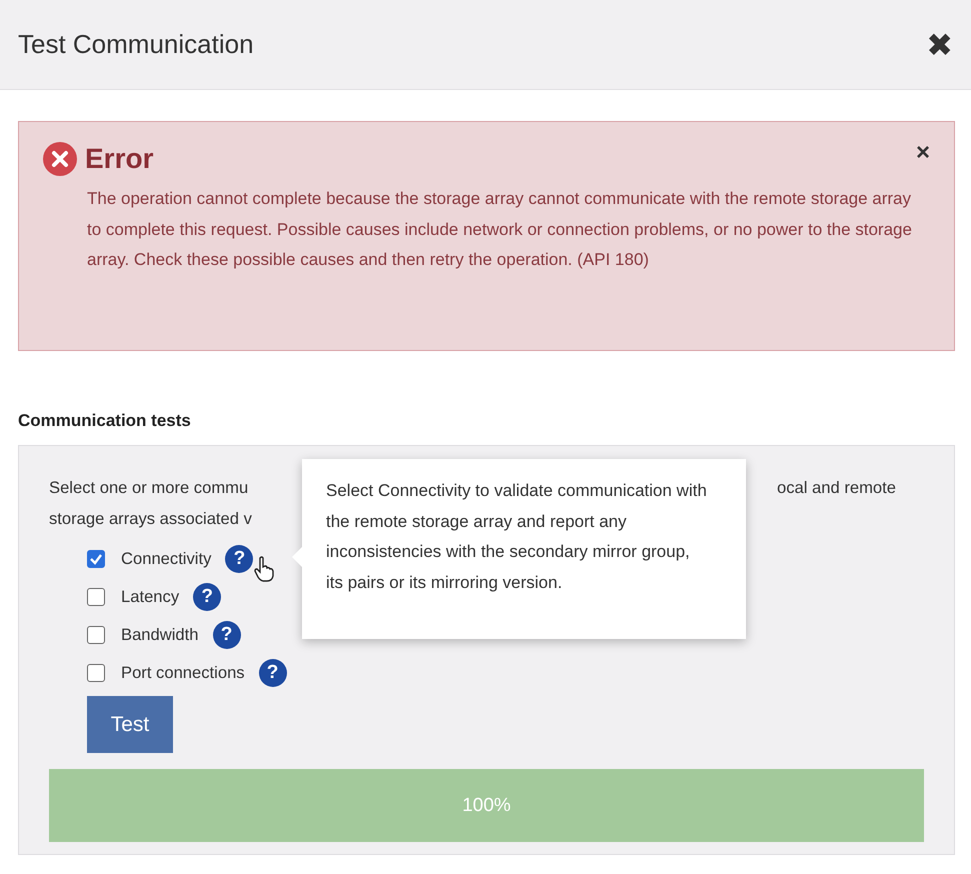 The image size is (971, 874). Describe the element at coordinates (264, 569) in the screenshot. I see `hand-cursor-icon` at that location.